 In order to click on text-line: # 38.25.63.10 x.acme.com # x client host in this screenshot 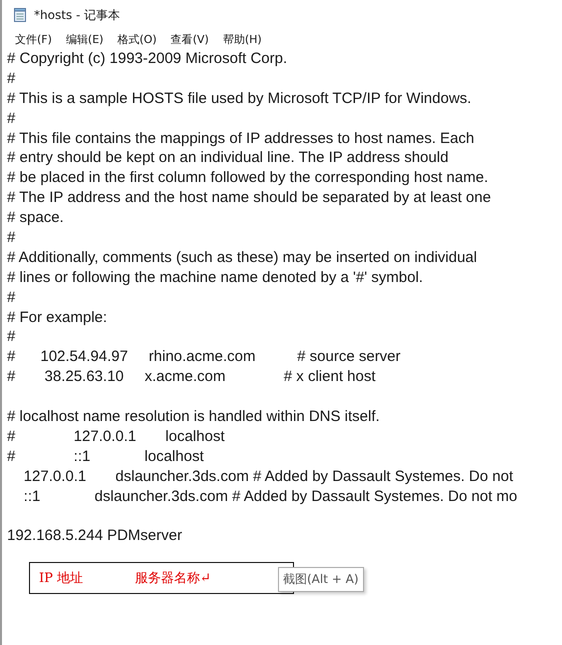, I will do `click(192, 377)`.